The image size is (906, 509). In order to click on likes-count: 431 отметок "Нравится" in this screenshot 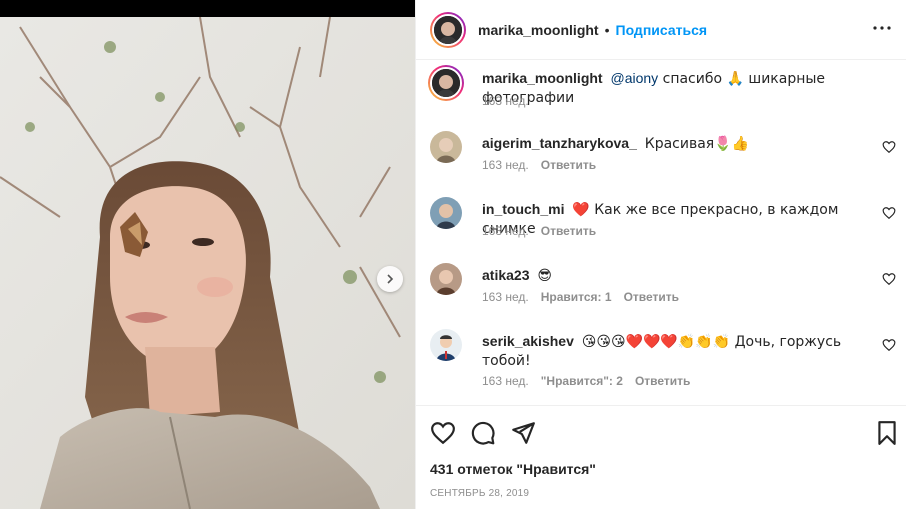, I will do `click(513, 469)`.